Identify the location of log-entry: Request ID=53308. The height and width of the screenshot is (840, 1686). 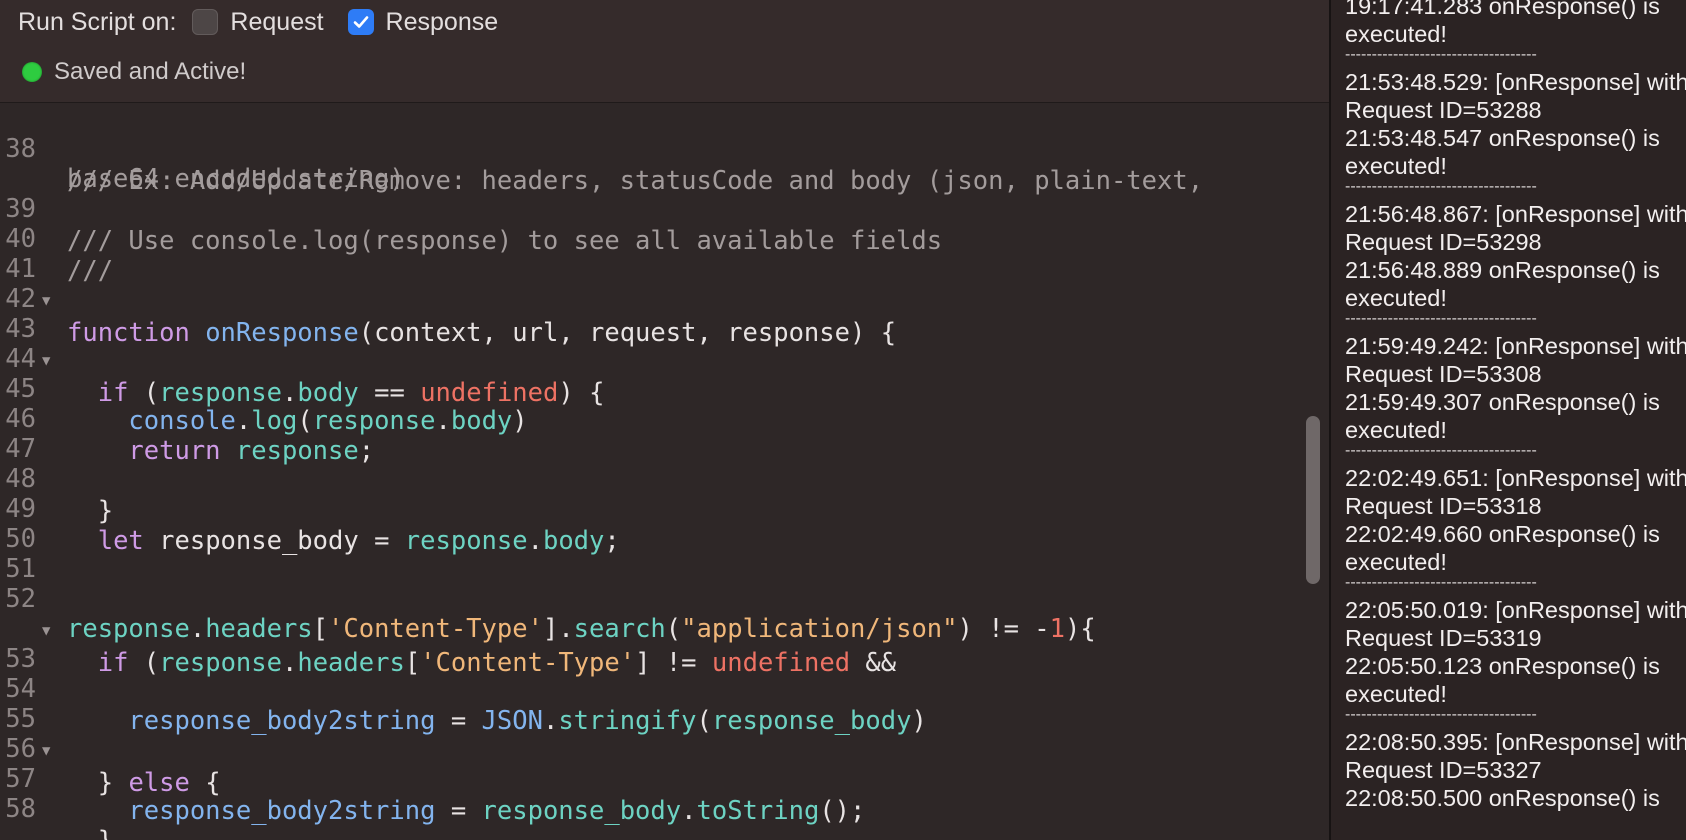
(1443, 374).